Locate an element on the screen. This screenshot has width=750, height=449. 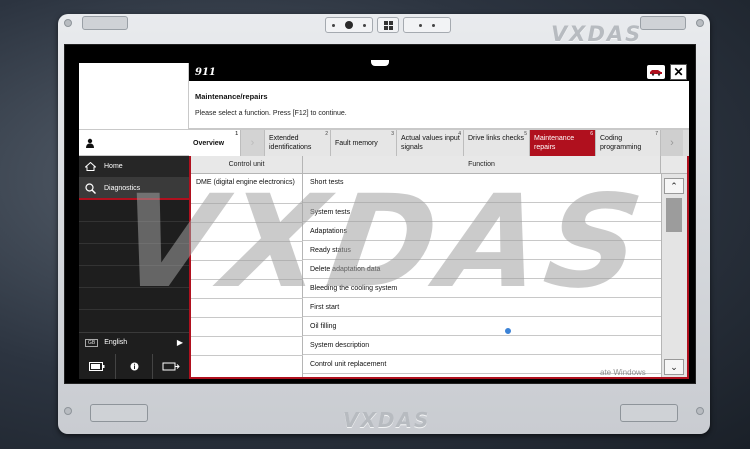
title-notch is located at coordinates (380, 63).